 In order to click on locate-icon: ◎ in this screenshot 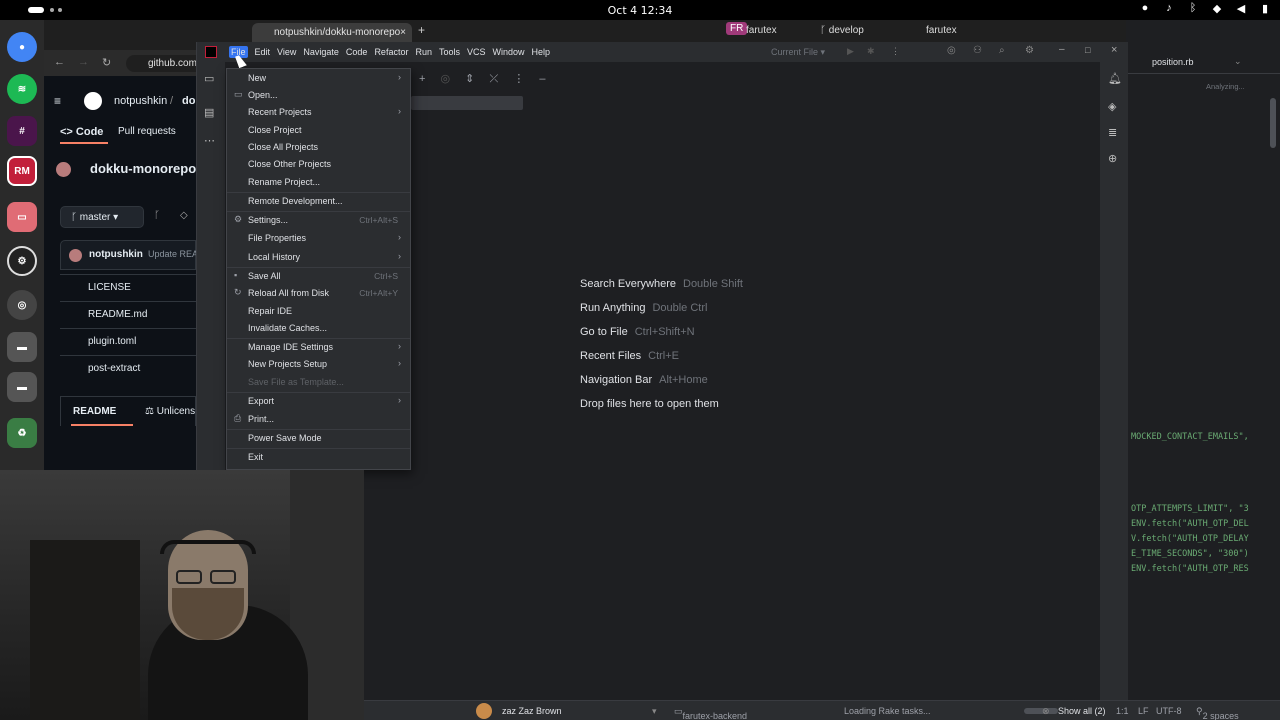, I will do `click(446, 79)`.